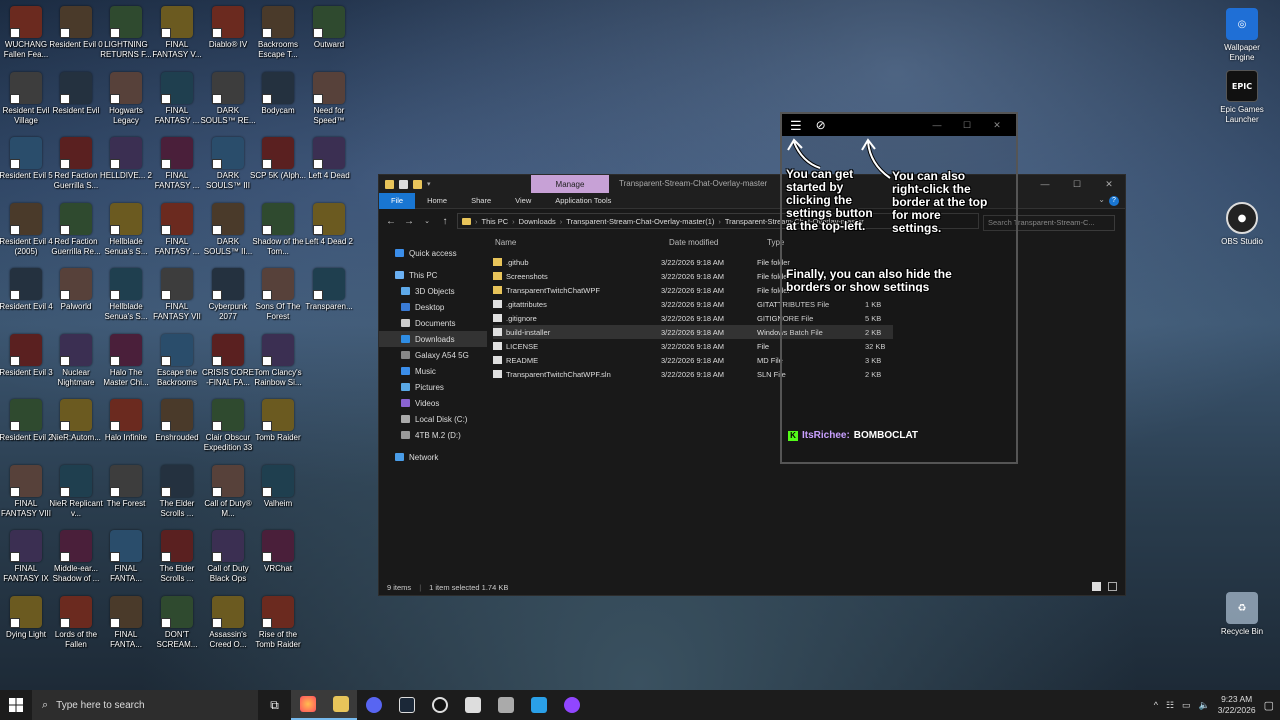  I want to click on overlay-titlebar: ☰ ⊘ — ☐ ✕, so click(899, 125).